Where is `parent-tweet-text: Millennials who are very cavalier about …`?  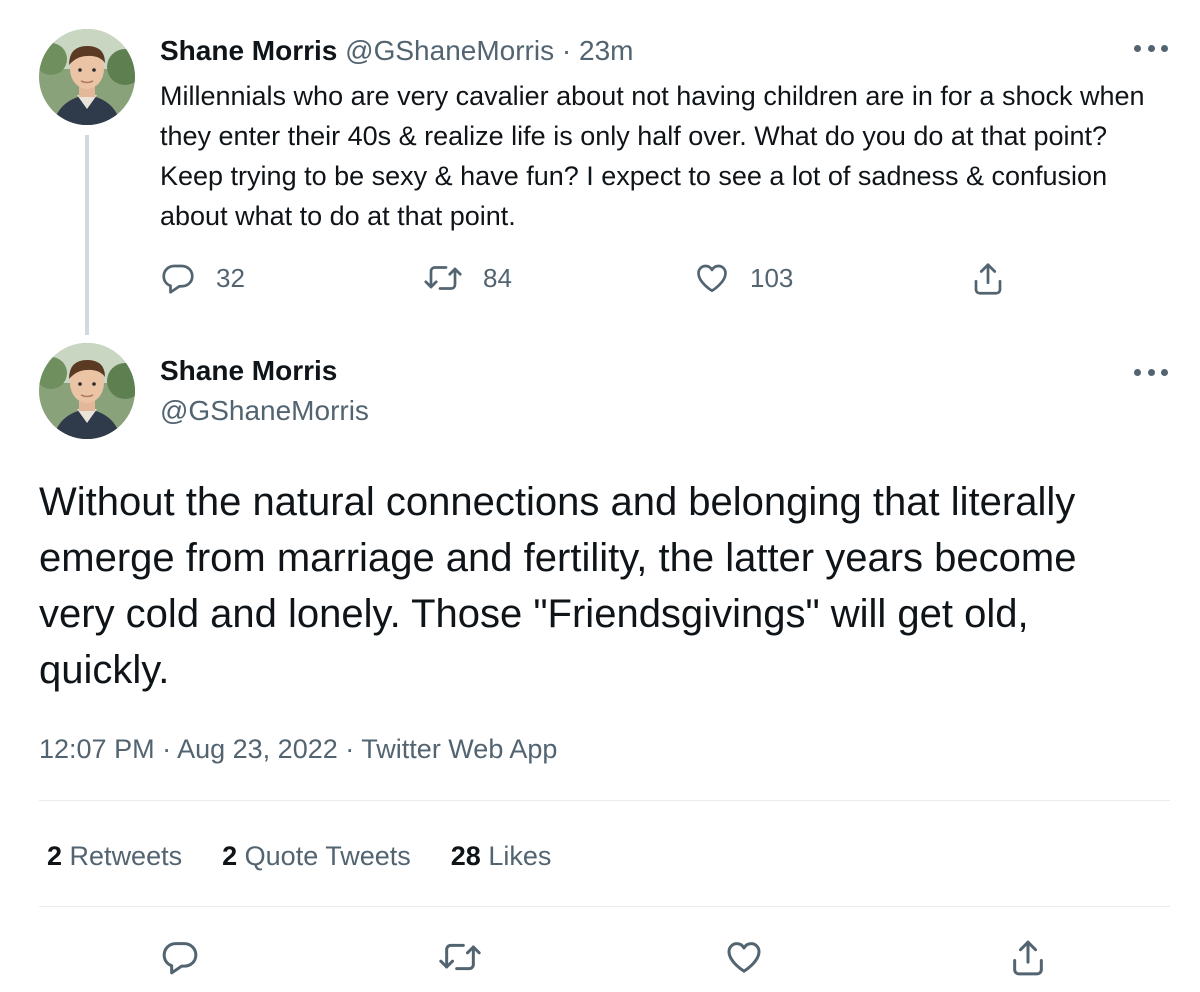
parent-tweet-text: Millennials who are very cavalier about … is located at coordinates (652, 156).